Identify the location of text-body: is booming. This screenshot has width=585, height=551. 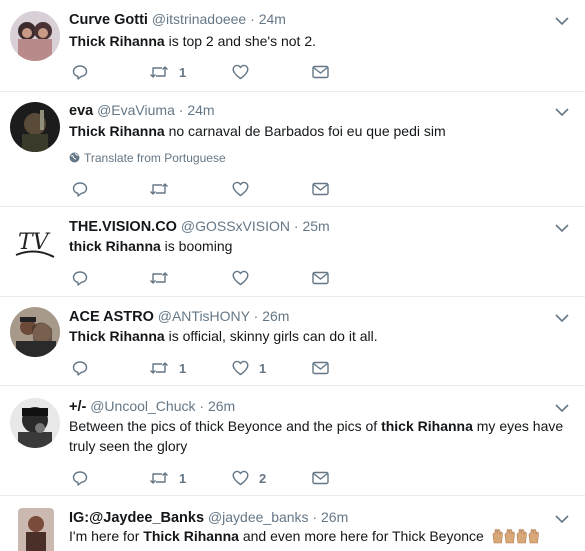
(196, 246).